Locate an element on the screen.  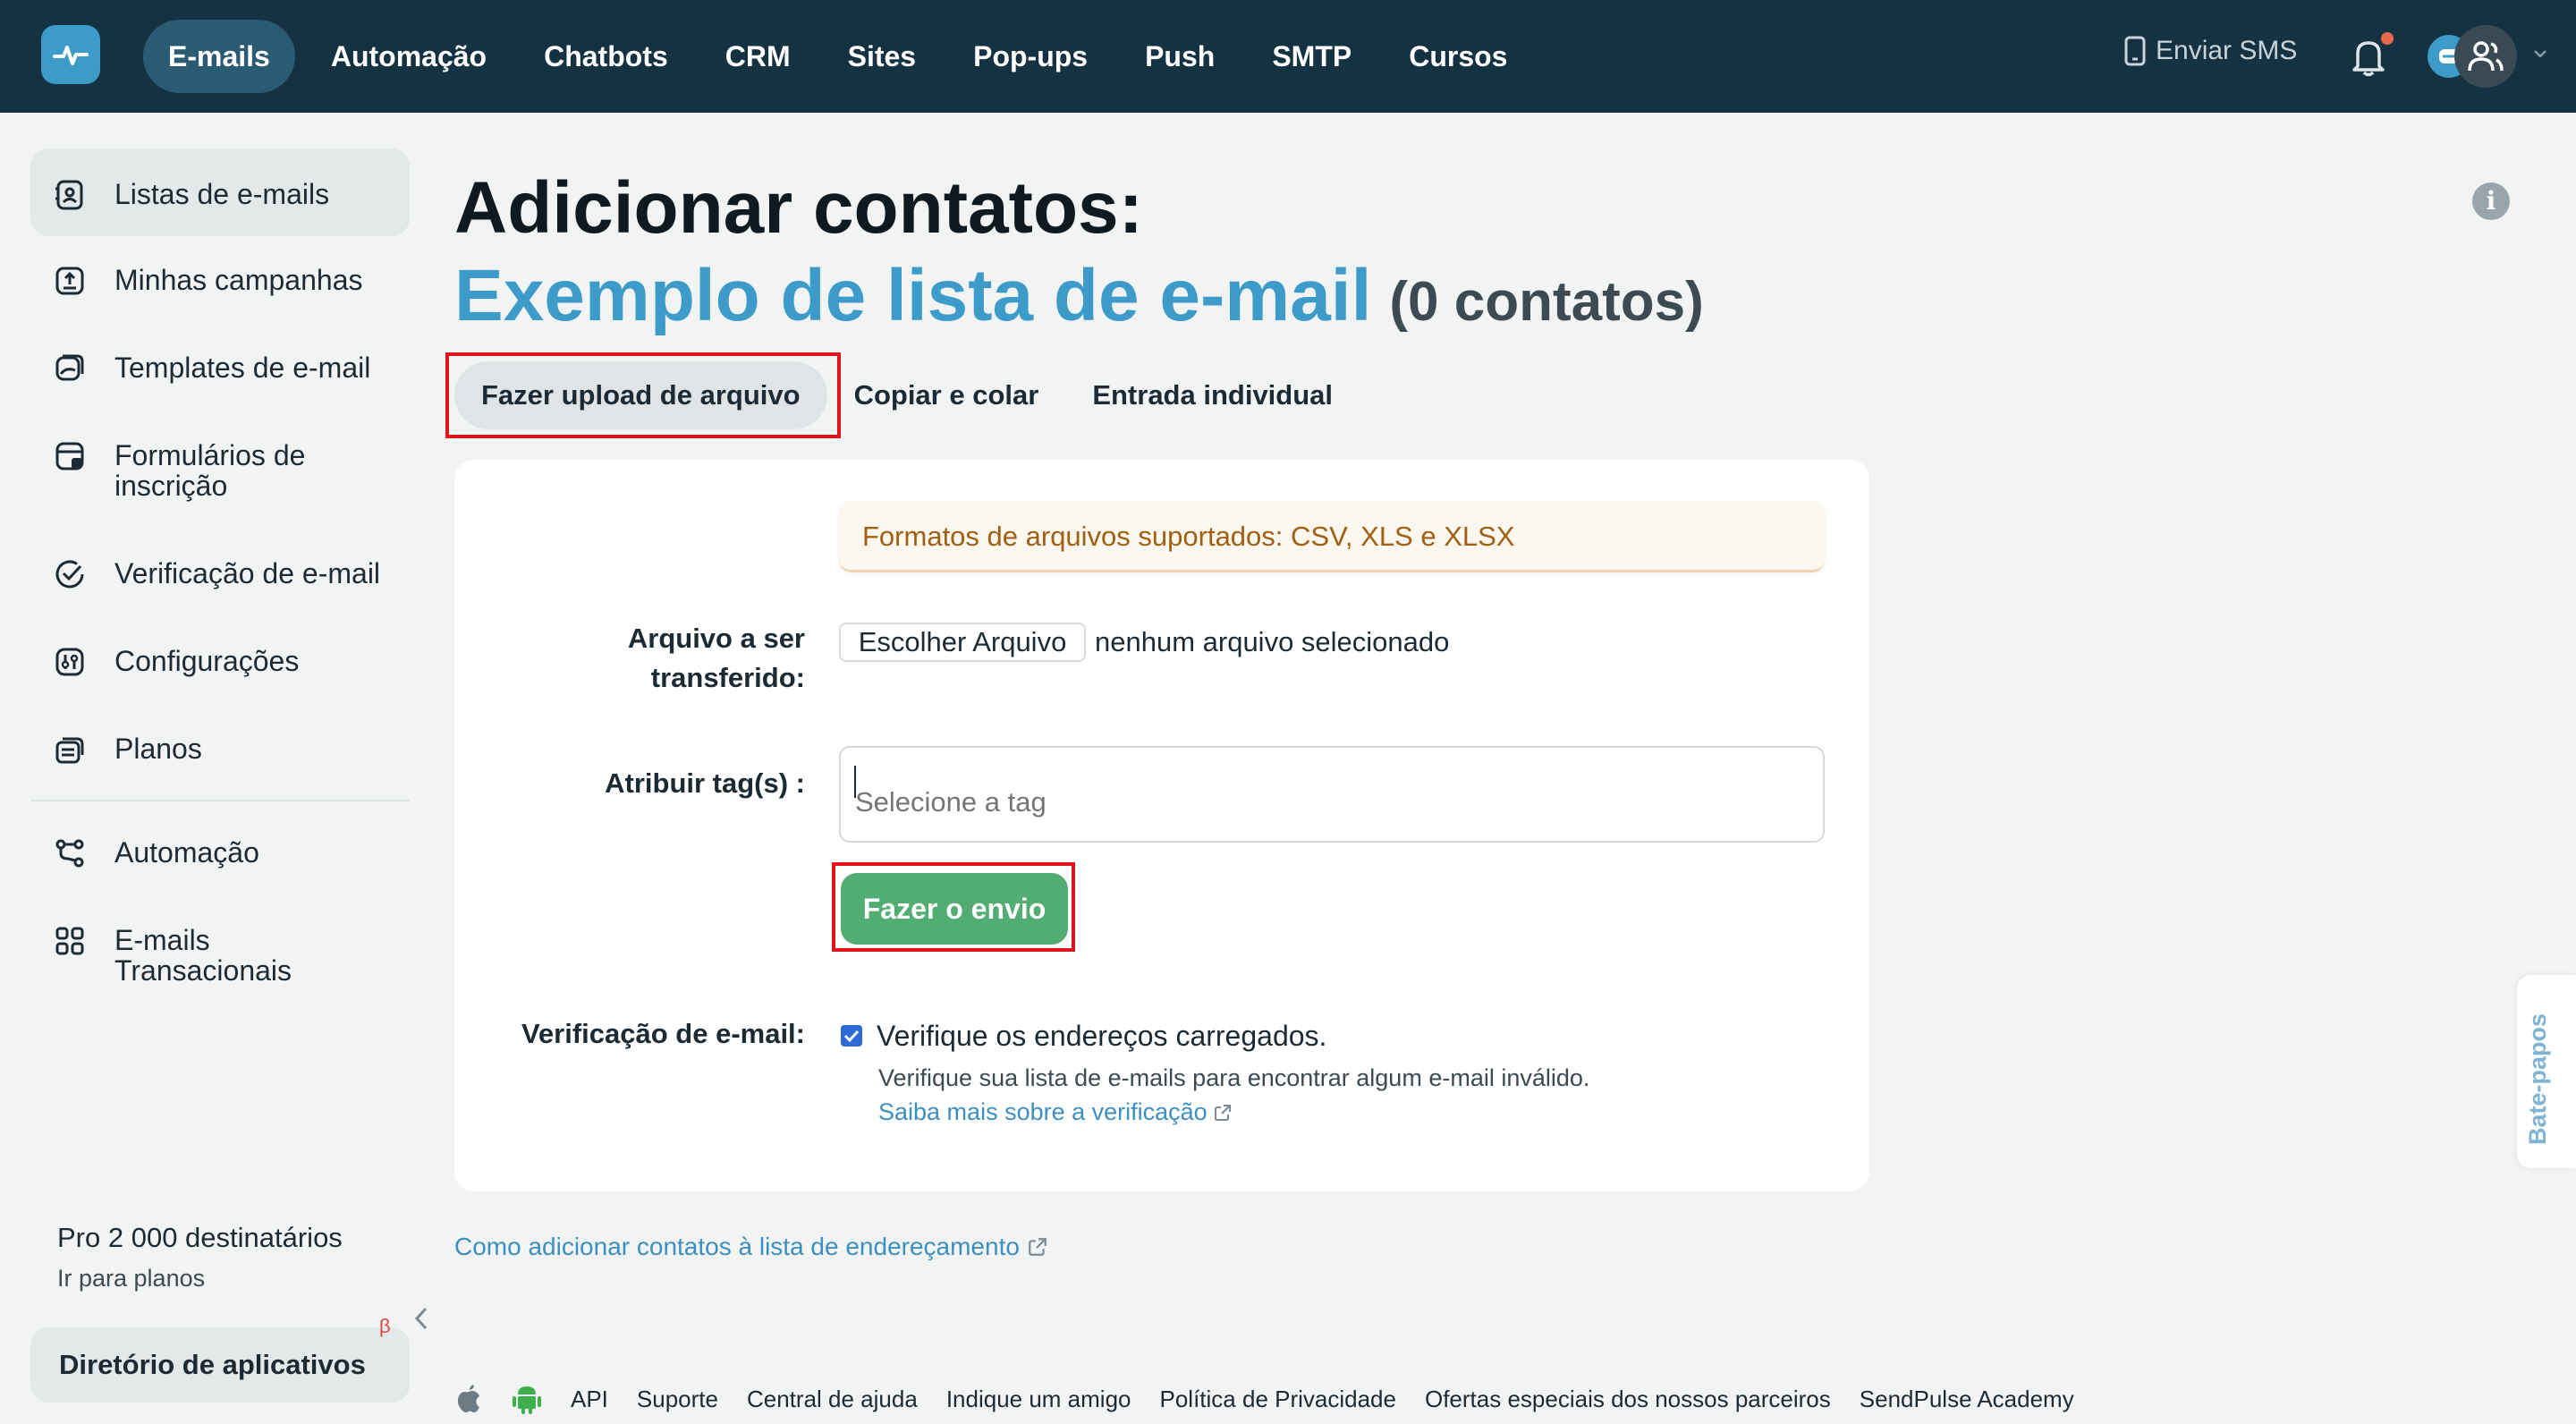
go-to-plans-link: Ir para planos is located at coordinates (131, 1279).